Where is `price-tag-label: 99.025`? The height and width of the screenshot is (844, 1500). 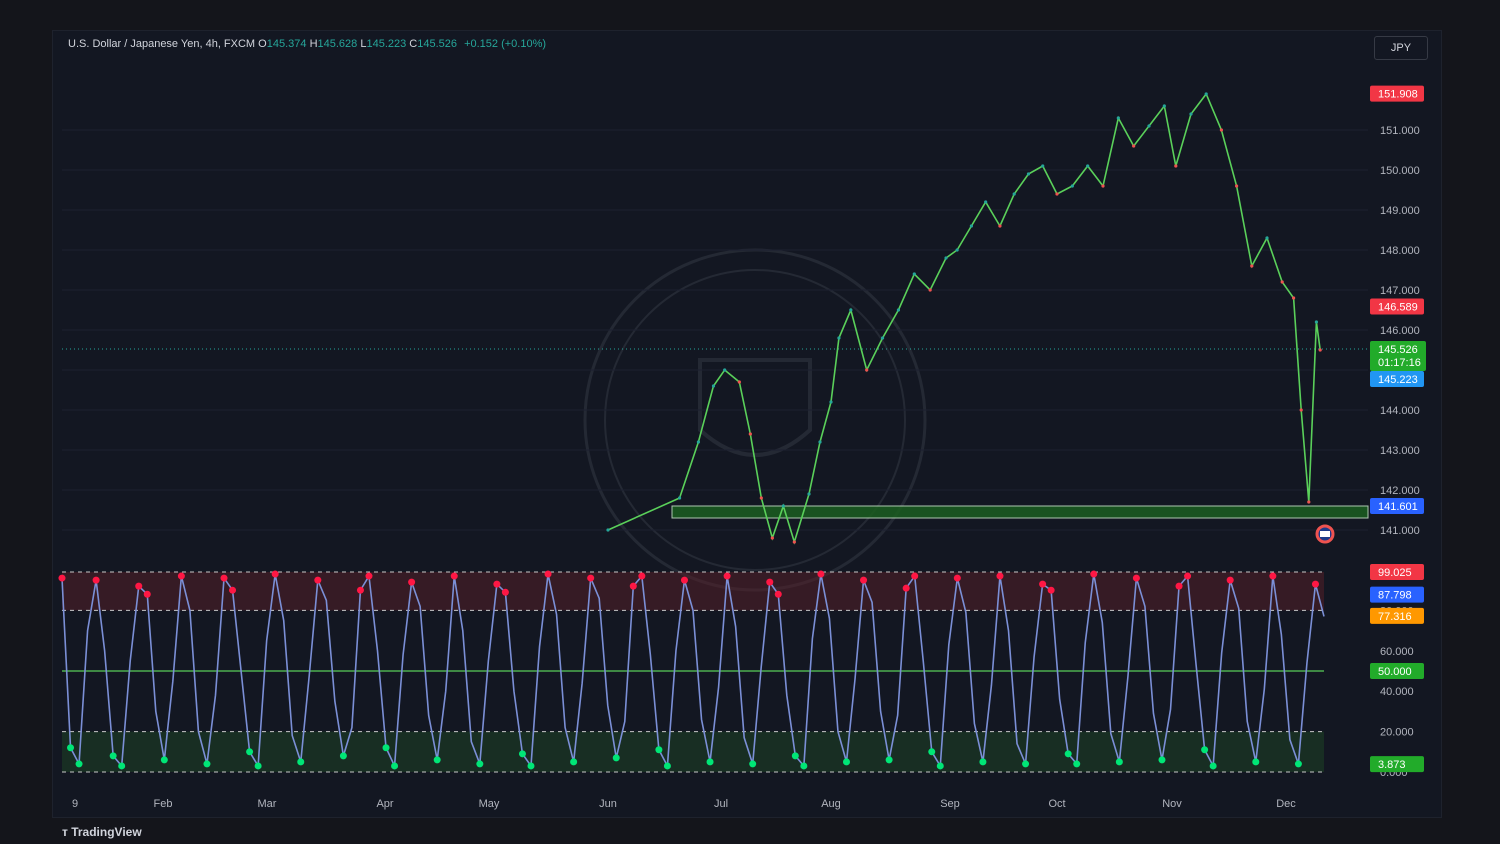 price-tag-label: 99.025 is located at coordinates (1395, 573).